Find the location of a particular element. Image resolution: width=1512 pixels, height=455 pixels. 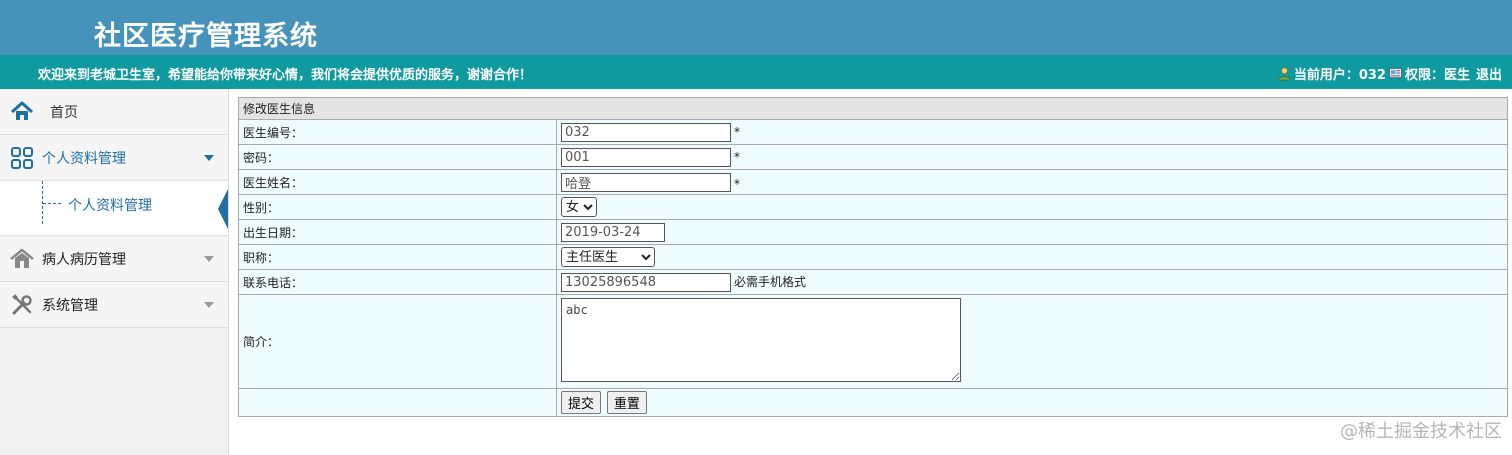

form-row-title: 职称： 主任医生 is located at coordinates (873, 257).